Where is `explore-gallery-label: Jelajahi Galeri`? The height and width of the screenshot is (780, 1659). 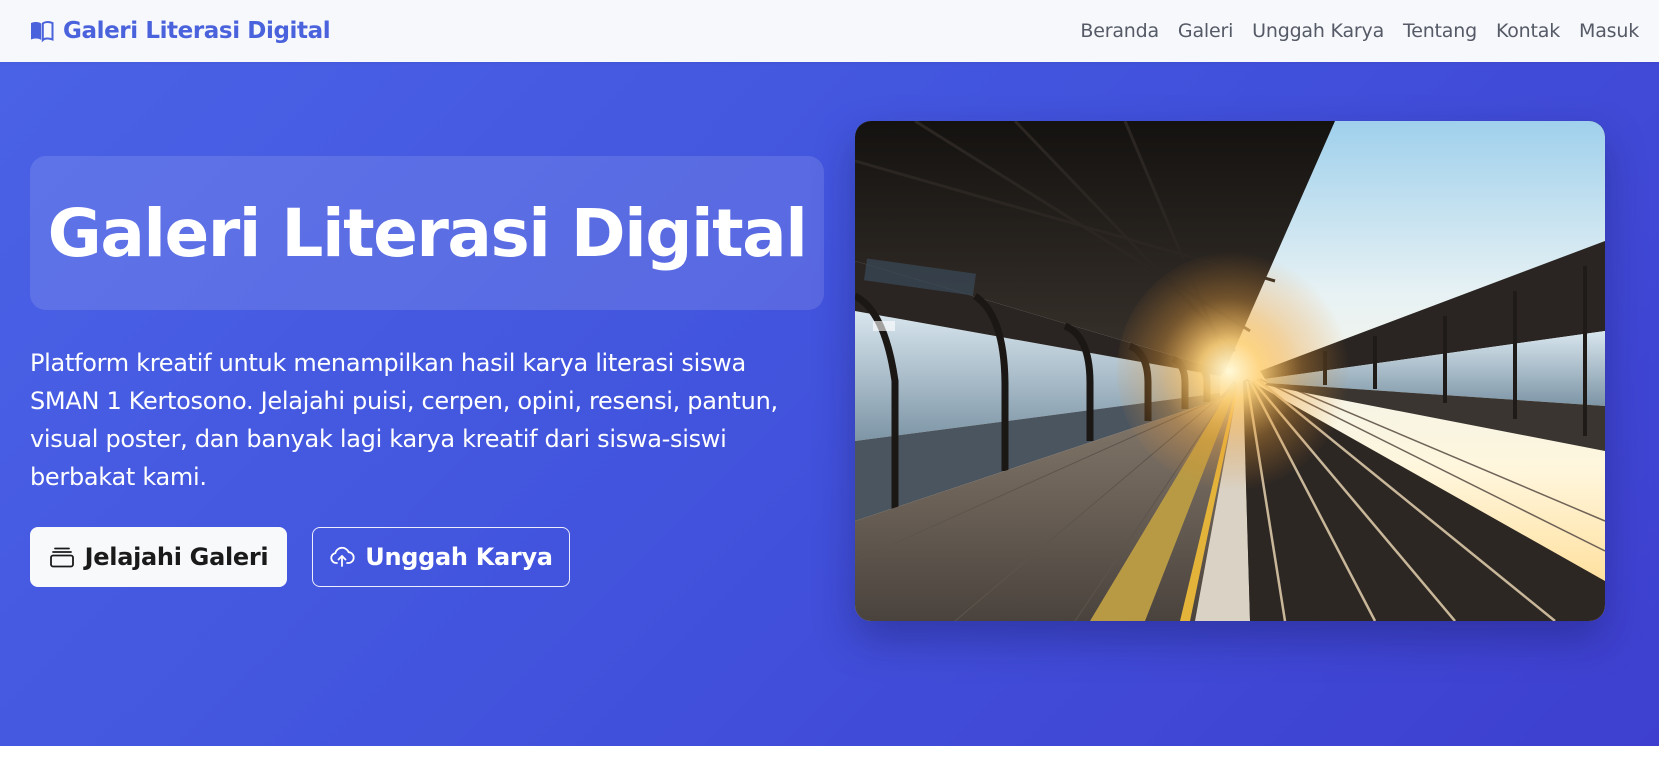
explore-gallery-label: Jelajahi Galeri is located at coordinates (176, 557).